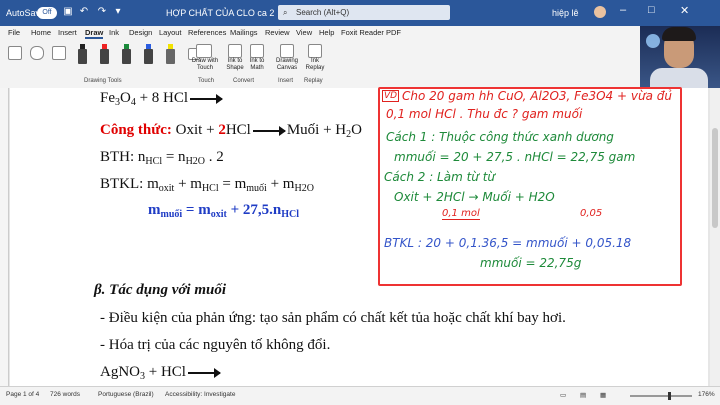 The height and width of the screenshot is (405, 720). What do you see at coordinates (600, 12) in the screenshot?
I see `avatar` at bounding box center [600, 12].